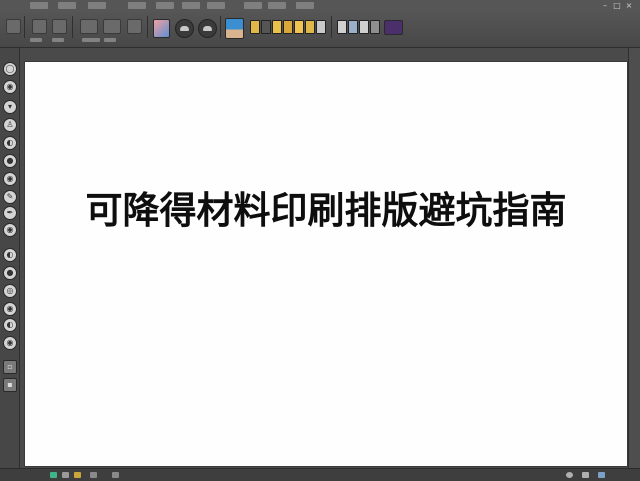 The width and height of the screenshot is (640, 481). What do you see at coordinates (617, 5) in the screenshot?
I see `maximize-icon: □` at bounding box center [617, 5].